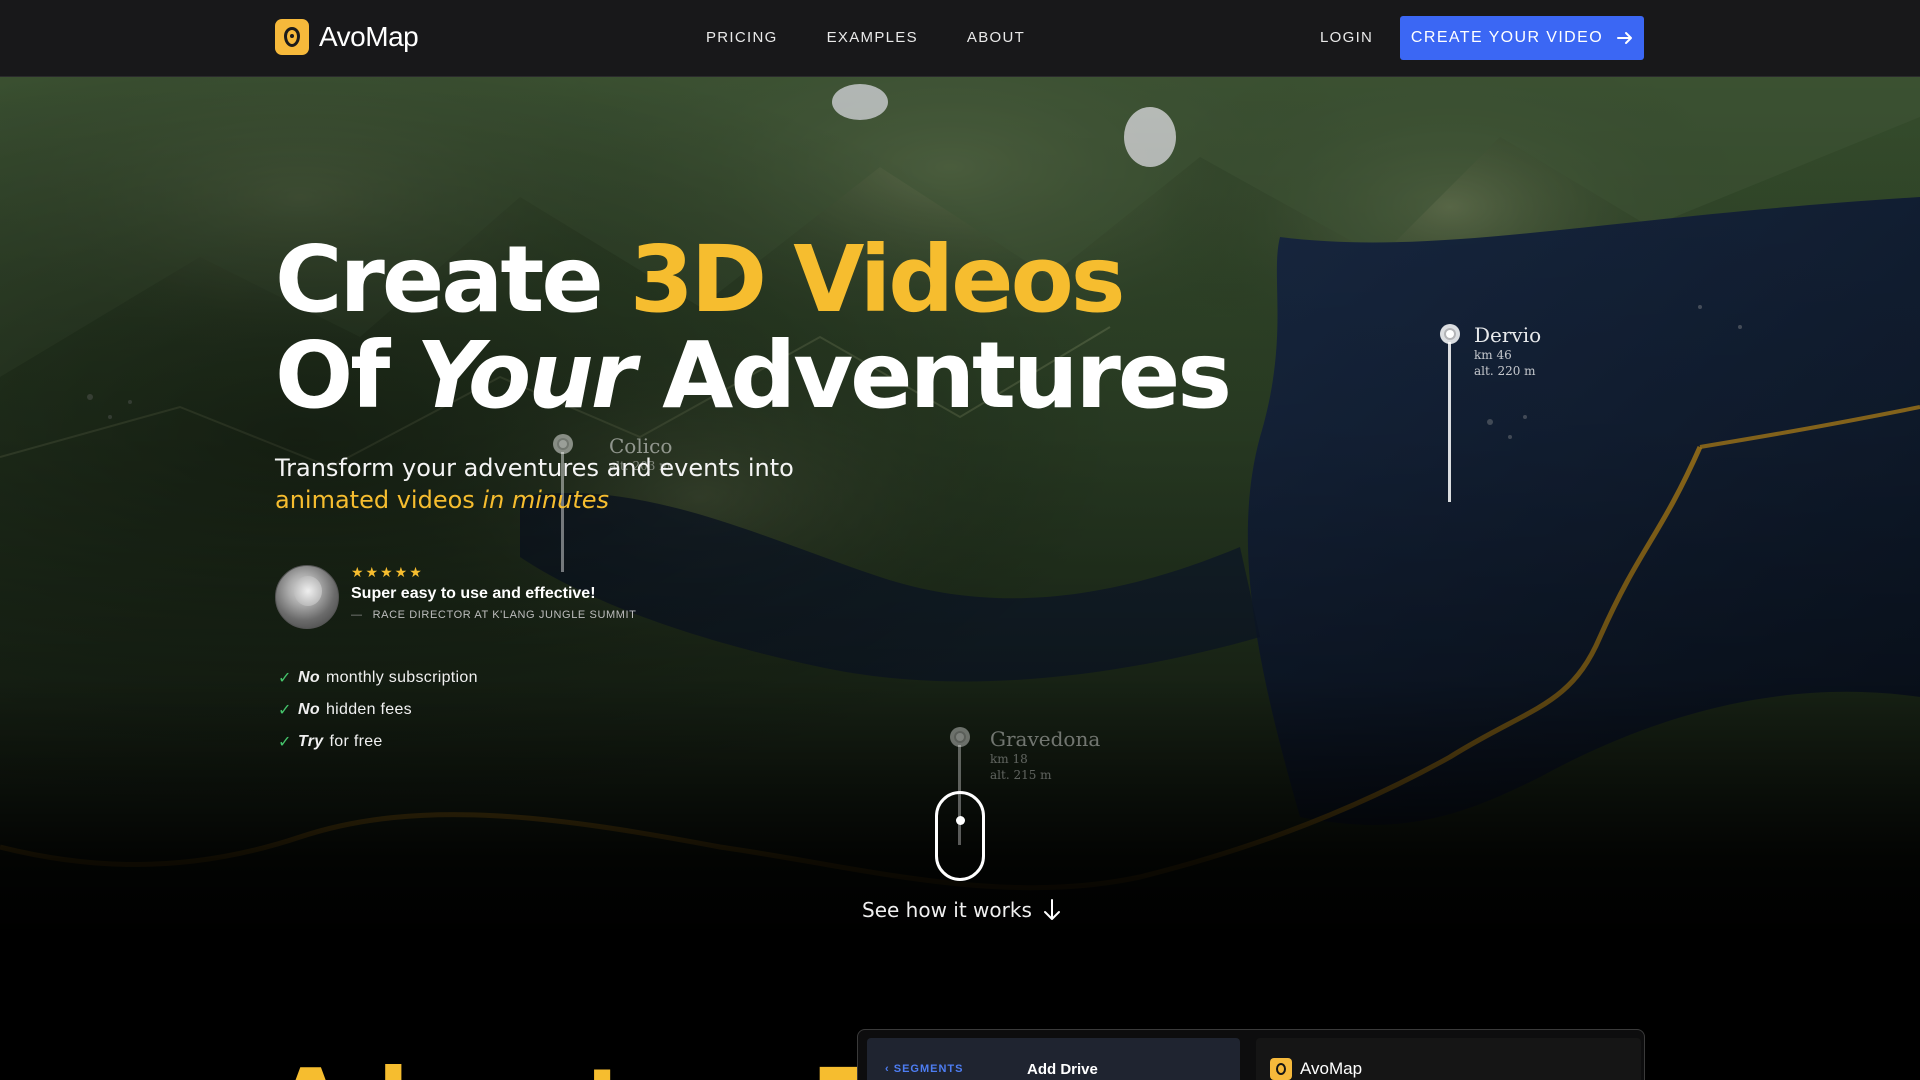  I want to click on see-how-it-works-link: See how it works, so click(962, 910).